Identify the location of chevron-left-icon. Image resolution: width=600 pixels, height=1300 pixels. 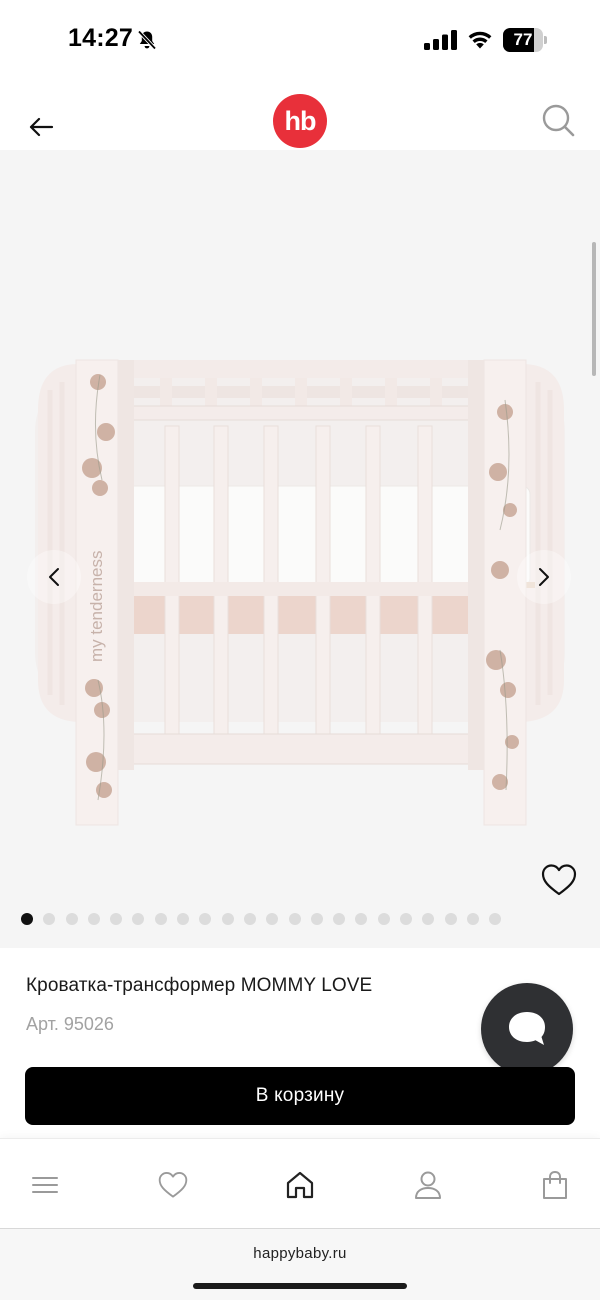
(54, 577).